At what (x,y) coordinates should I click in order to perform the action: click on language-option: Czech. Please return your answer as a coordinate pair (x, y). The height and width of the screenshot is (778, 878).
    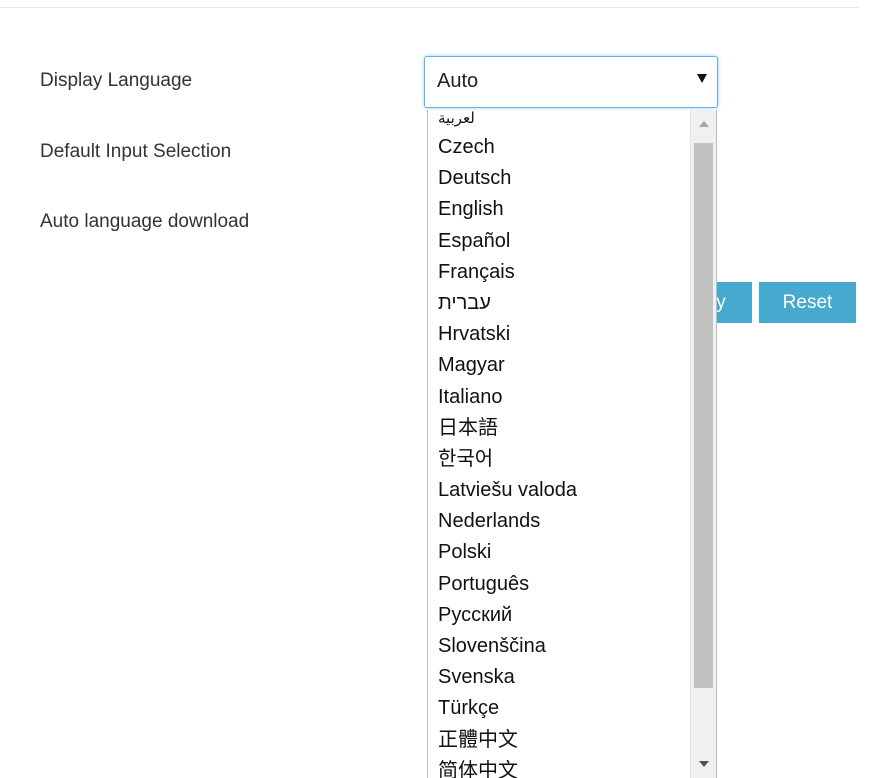
    Looking at the image, I should click on (559, 147).